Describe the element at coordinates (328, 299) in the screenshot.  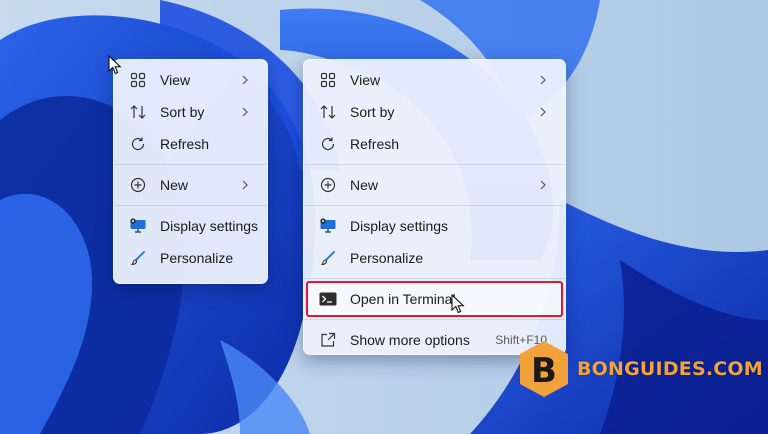
I see `terminal-icon` at that location.